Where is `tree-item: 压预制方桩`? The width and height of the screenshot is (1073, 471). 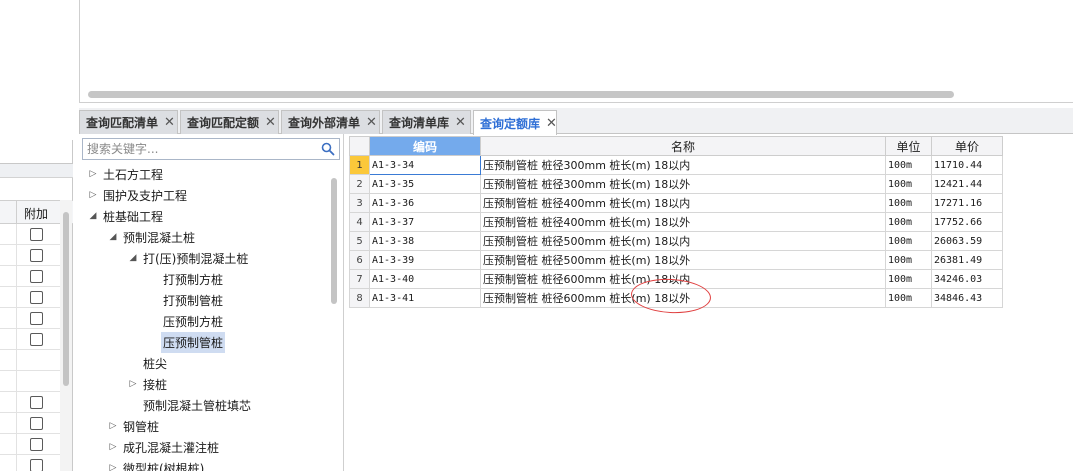 tree-item: 压预制方桩 is located at coordinates (186, 321).